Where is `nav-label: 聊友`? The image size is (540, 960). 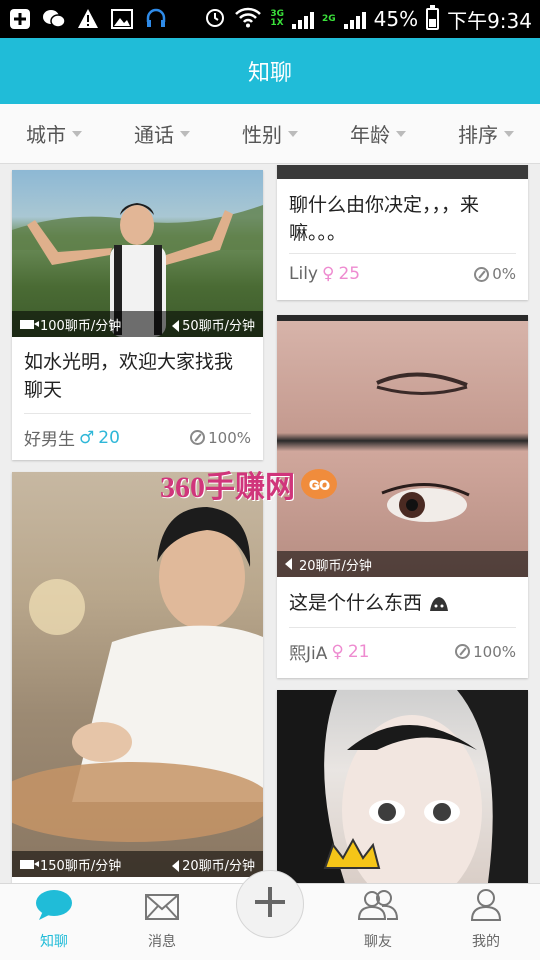
nav-label: 聊友 is located at coordinates (378, 942).